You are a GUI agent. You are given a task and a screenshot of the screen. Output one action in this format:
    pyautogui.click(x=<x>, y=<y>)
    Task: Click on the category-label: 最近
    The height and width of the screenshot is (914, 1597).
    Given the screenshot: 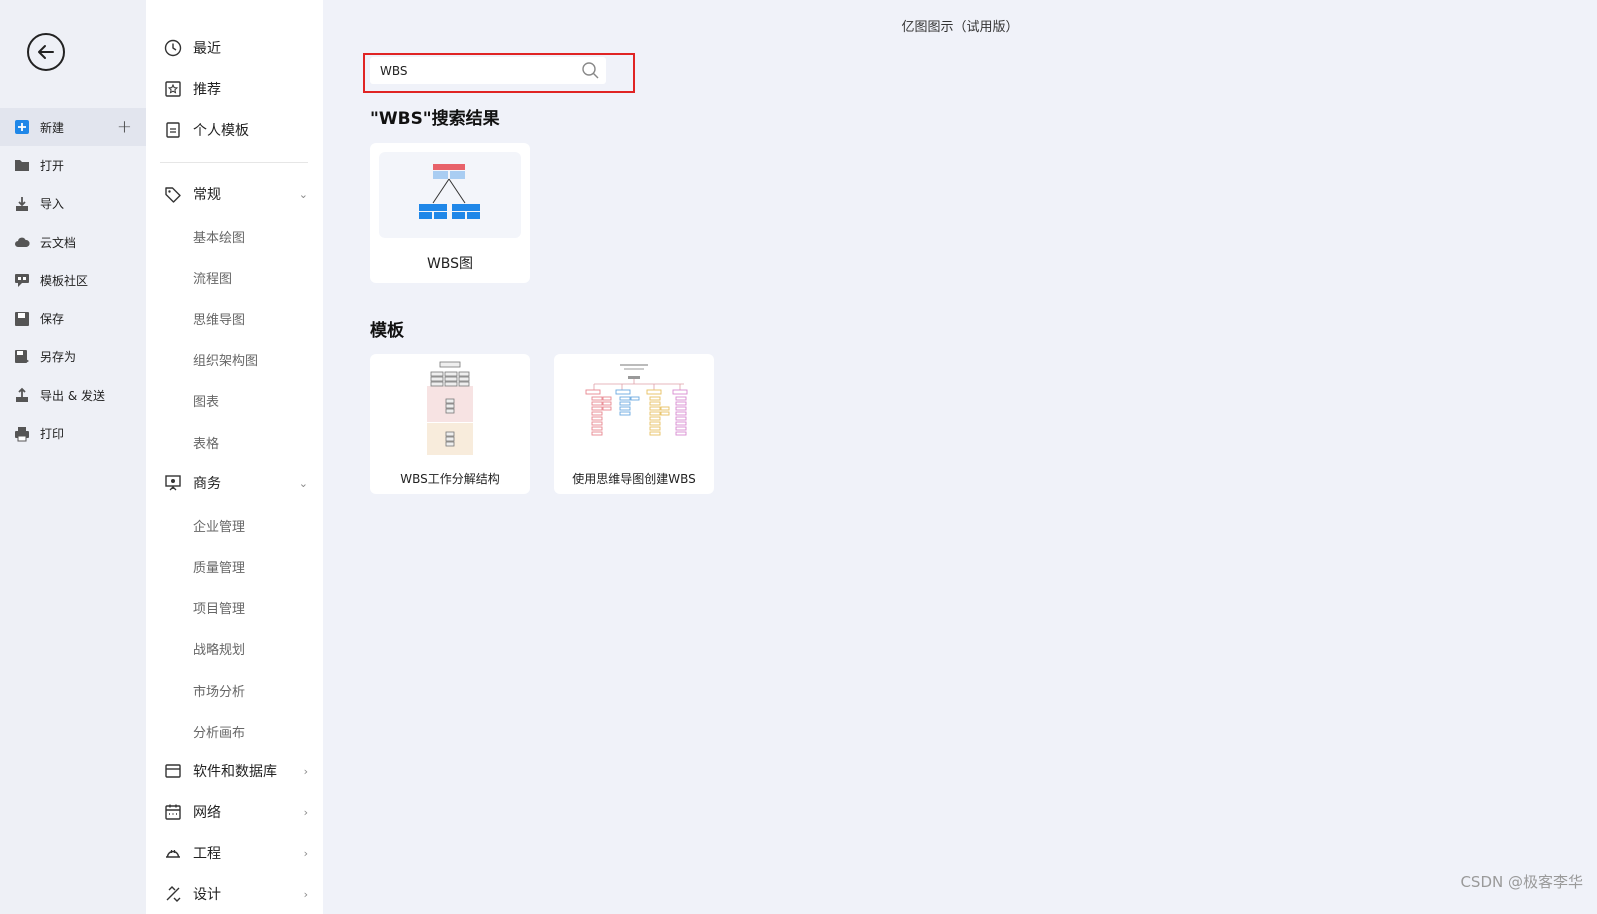 What is the action you would take?
    pyautogui.click(x=207, y=49)
    